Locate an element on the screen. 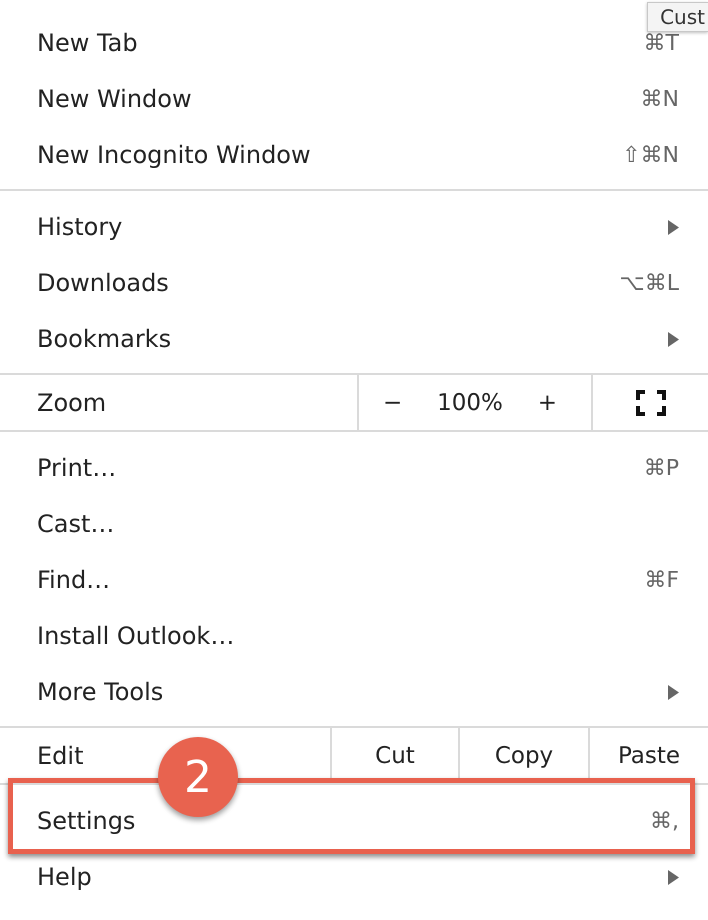 The height and width of the screenshot is (920, 708). shortcut-text: ⌥⌘L is located at coordinates (649, 283).